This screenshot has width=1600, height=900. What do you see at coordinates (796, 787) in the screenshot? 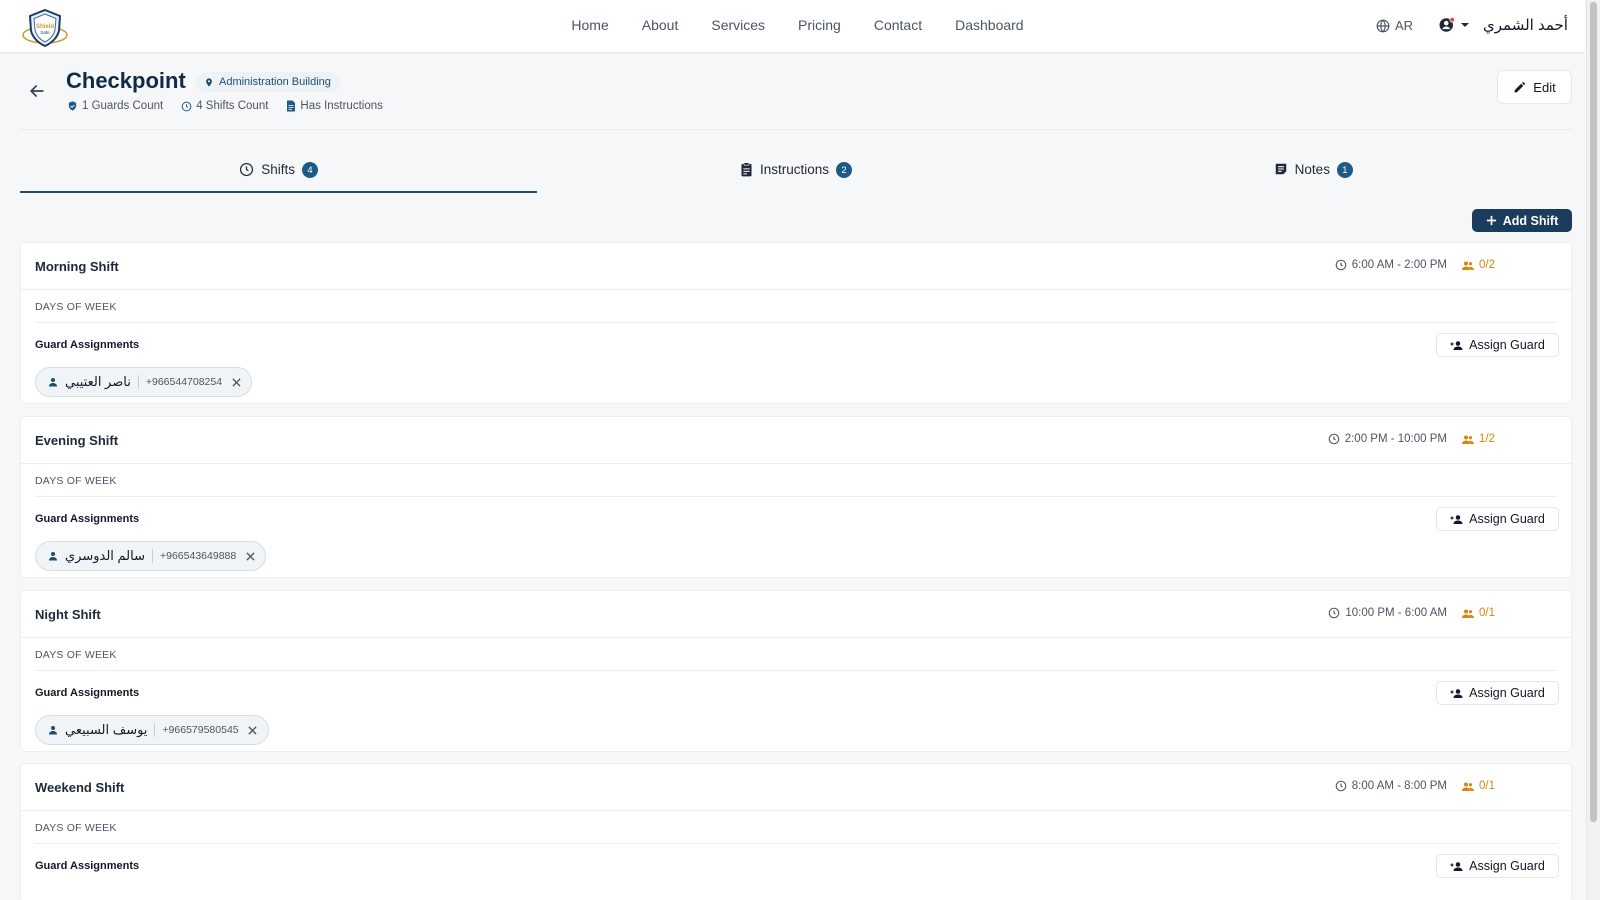
I see `shift-card-header: Weekend Shift 8:00 AM - 8:00 PM 0/1` at bounding box center [796, 787].